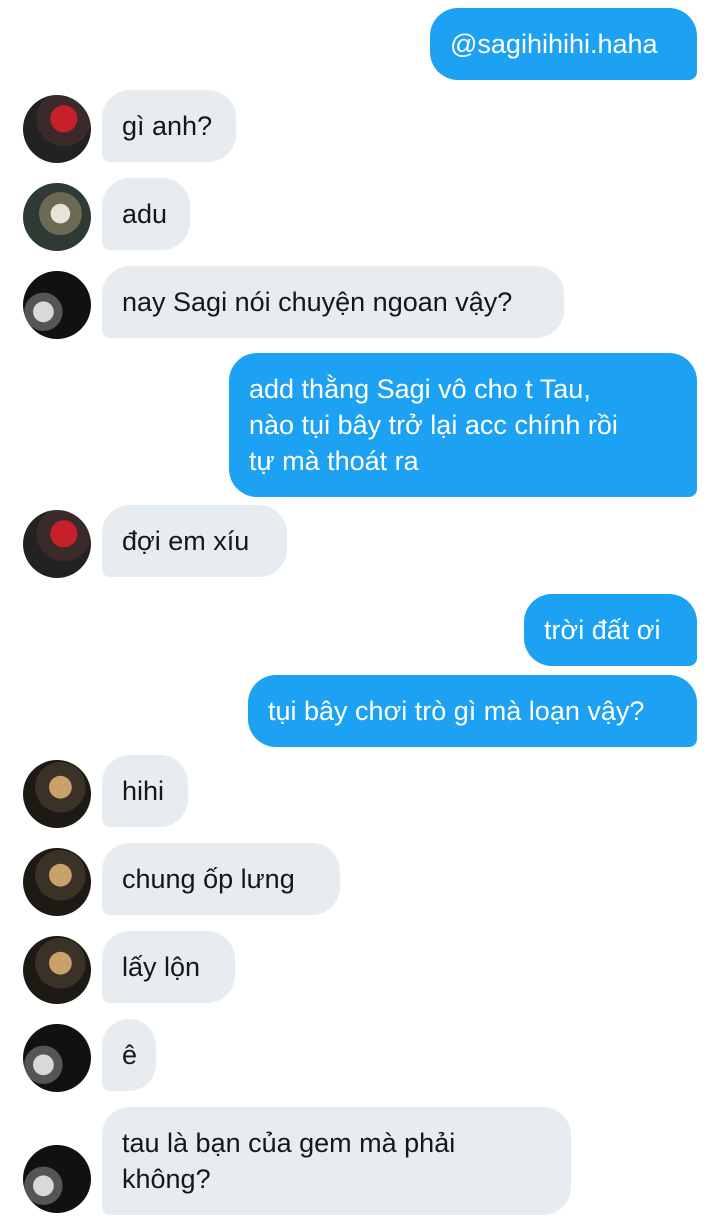 The image size is (720, 1228). I want to click on message-text-line: không?, so click(166, 1179).